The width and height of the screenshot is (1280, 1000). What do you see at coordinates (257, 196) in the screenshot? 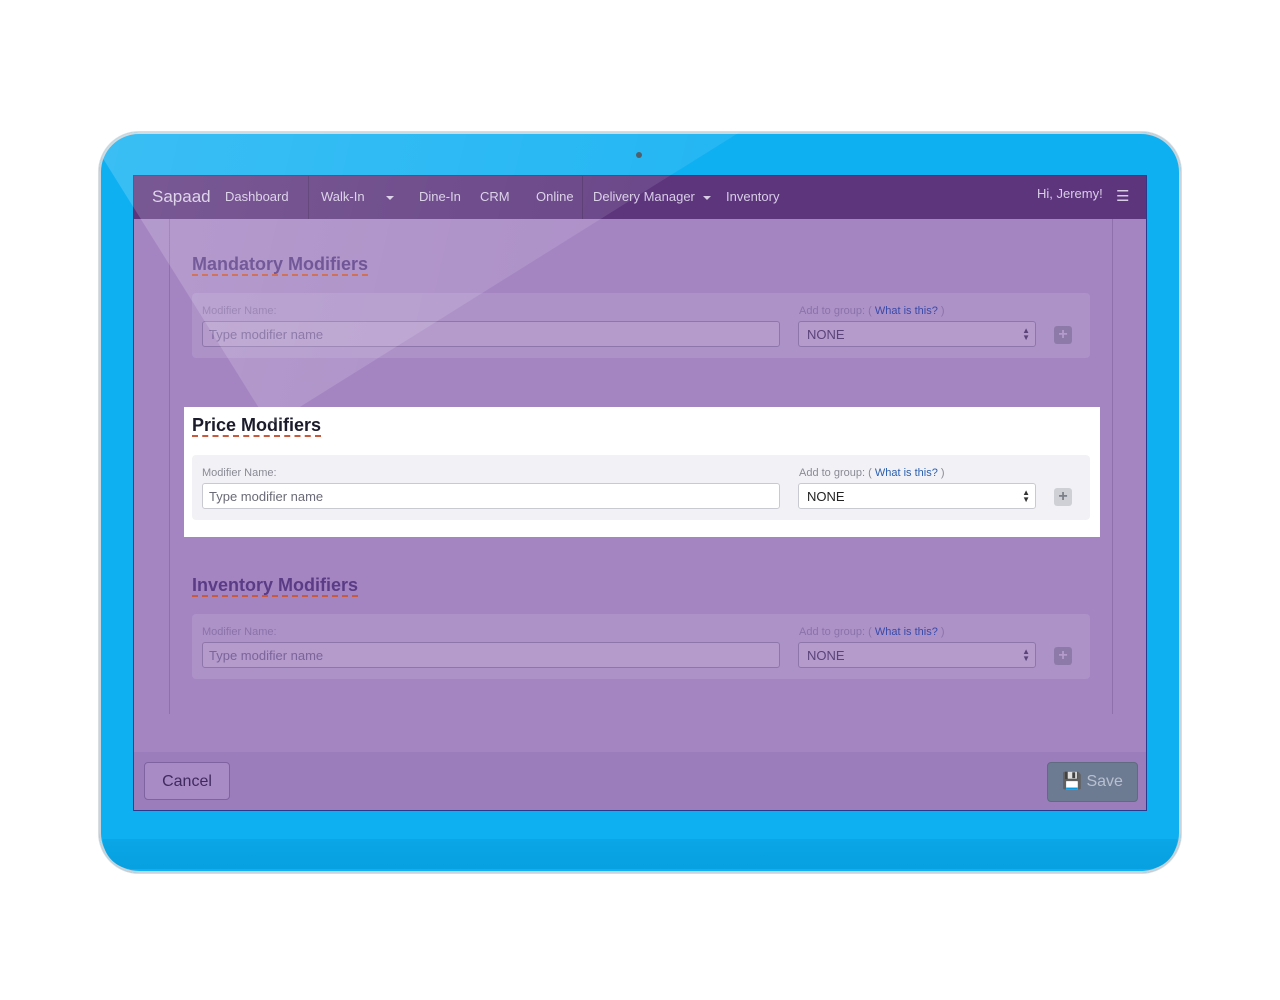
I see `nav-dashboard: Dashboard` at bounding box center [257, 196].